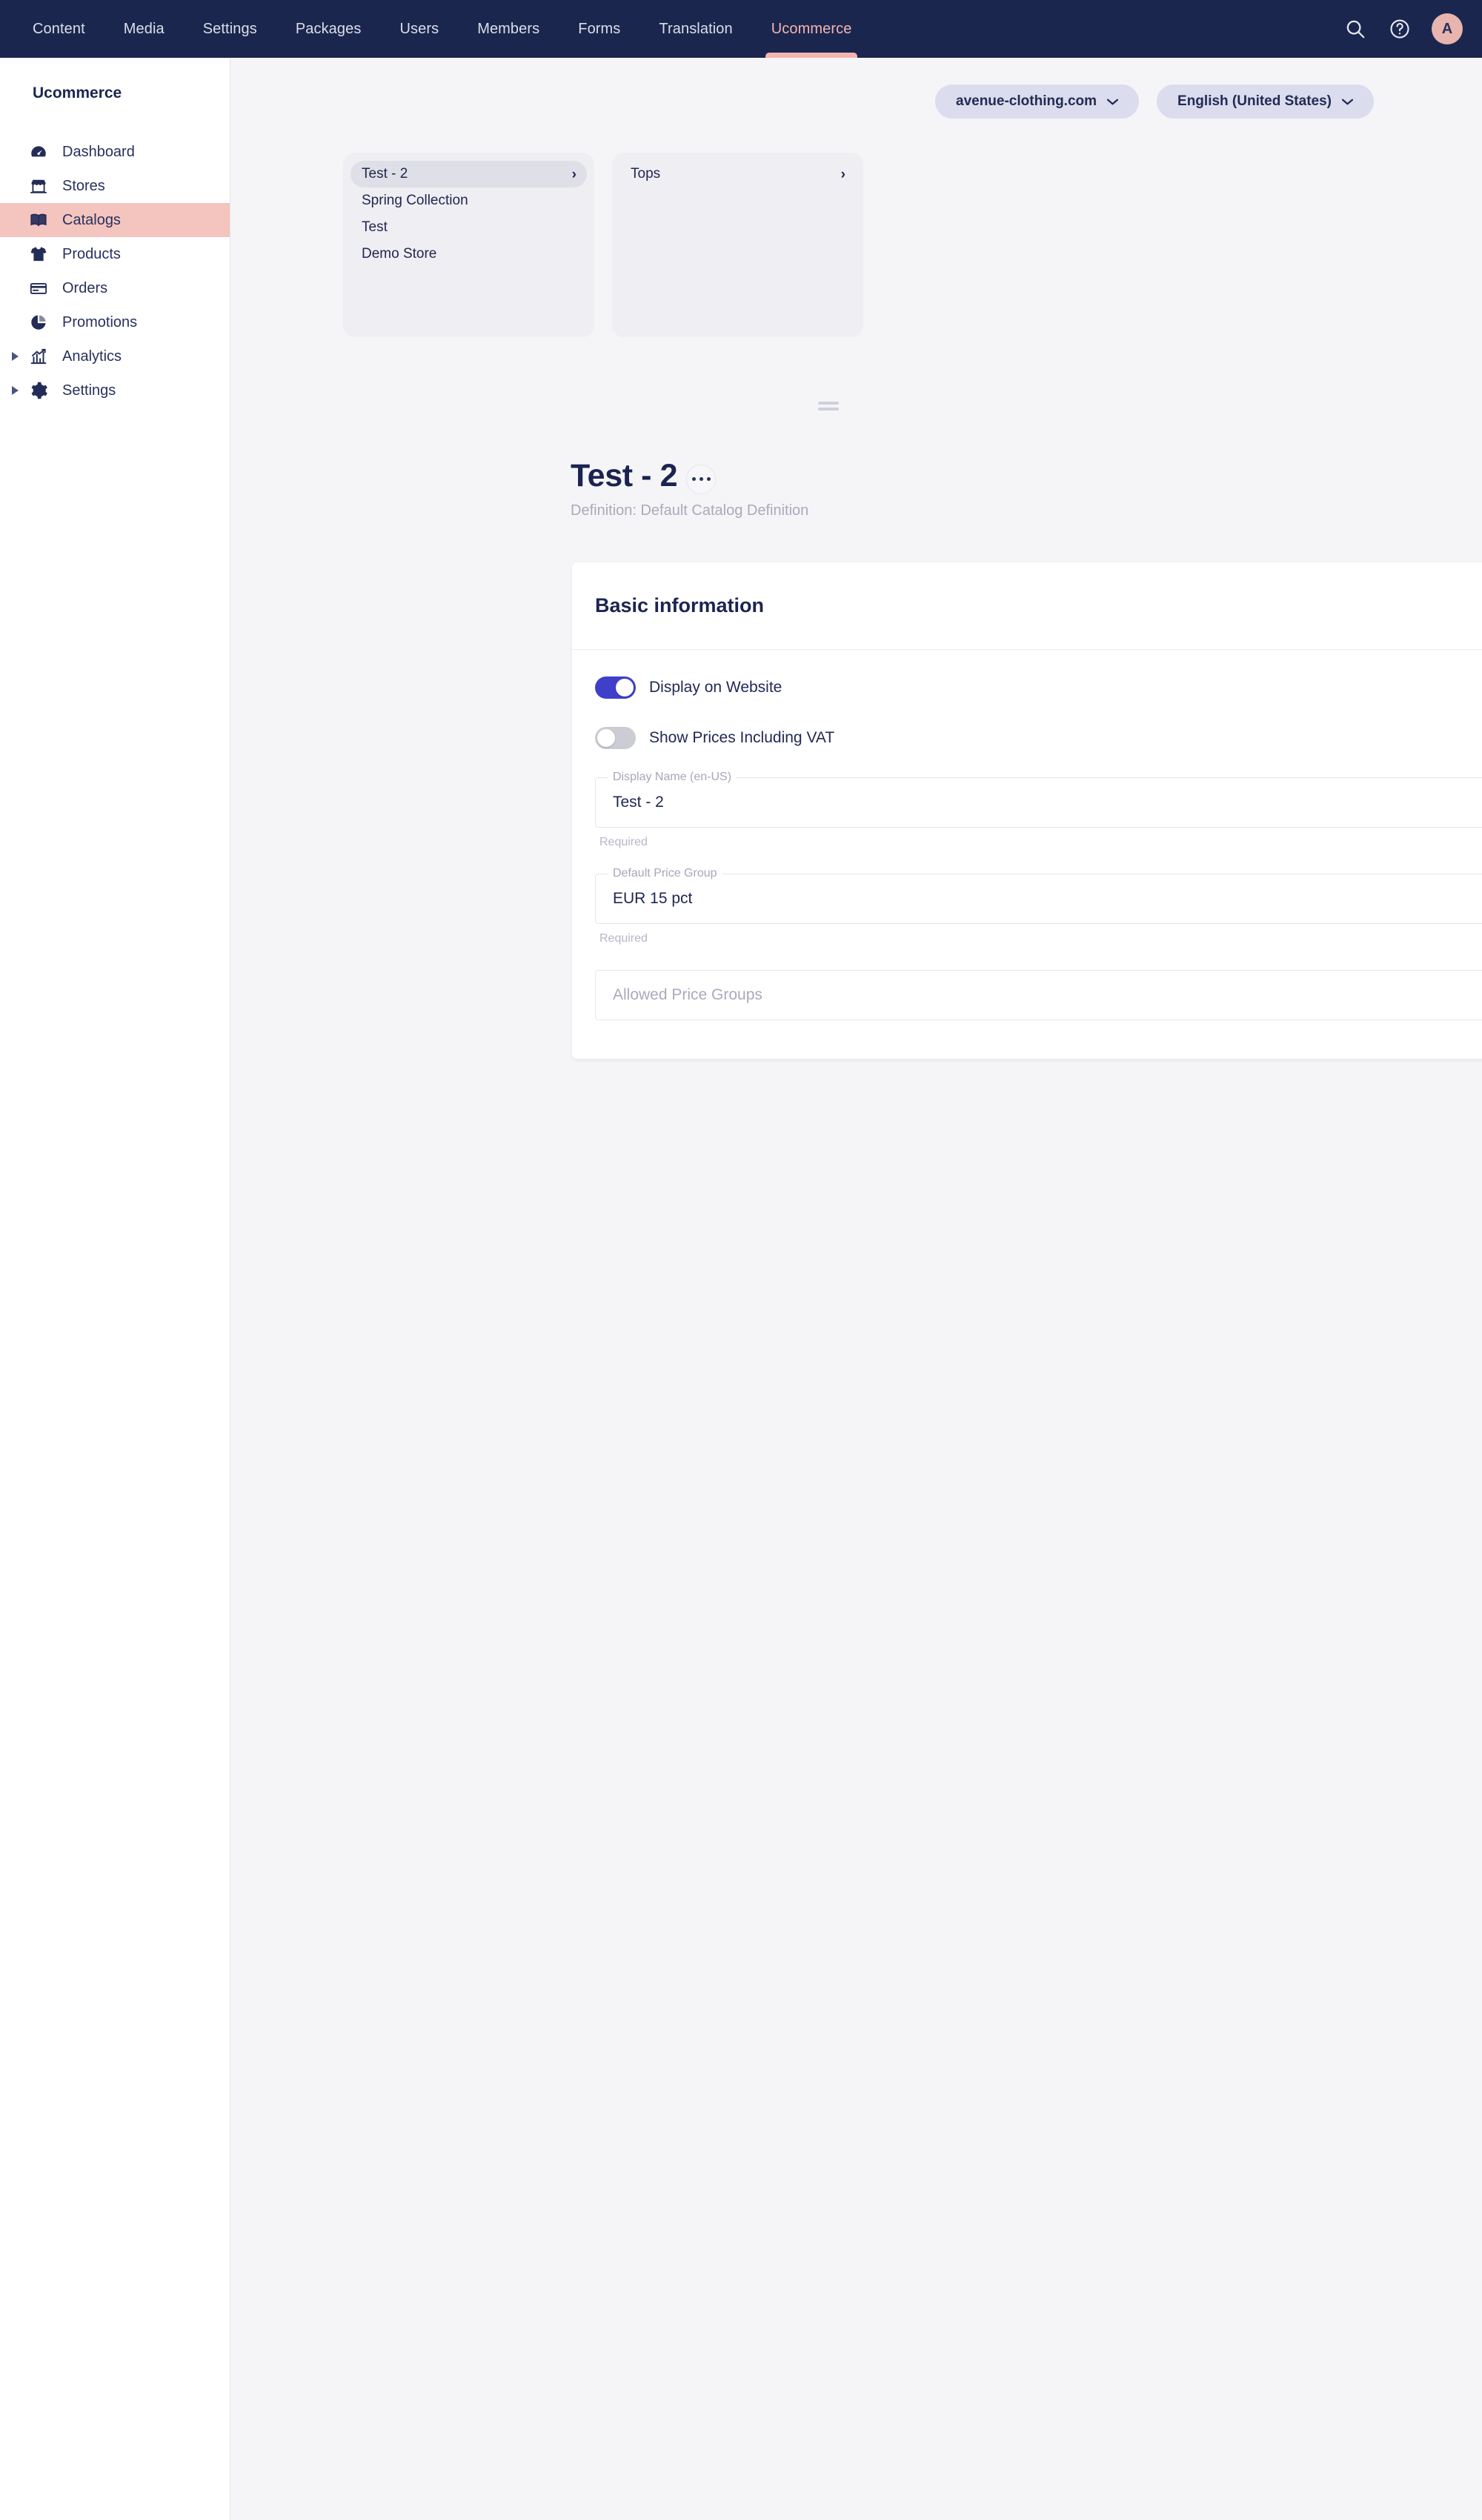 The width and height of the screenshot is (1482, 2520). I want to click on top-nav-tab-label: Translation, so click(696, 29).